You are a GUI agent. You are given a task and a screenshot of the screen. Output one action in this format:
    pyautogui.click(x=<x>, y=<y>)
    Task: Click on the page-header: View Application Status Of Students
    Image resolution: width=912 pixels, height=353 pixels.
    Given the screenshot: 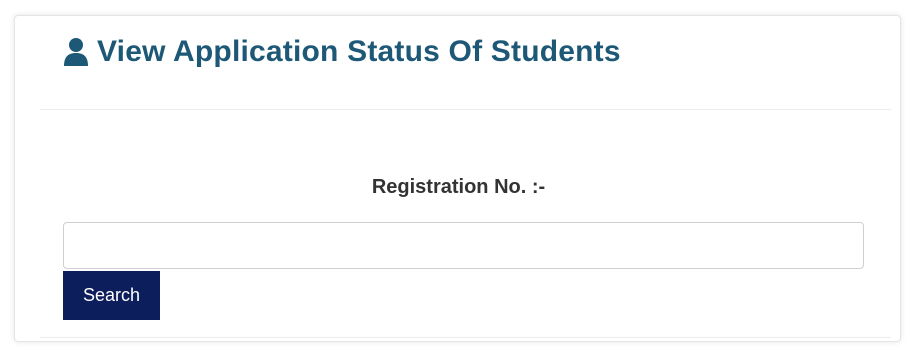 What is the action you would take?
    pyautogui.click(x=342, y=52)
    